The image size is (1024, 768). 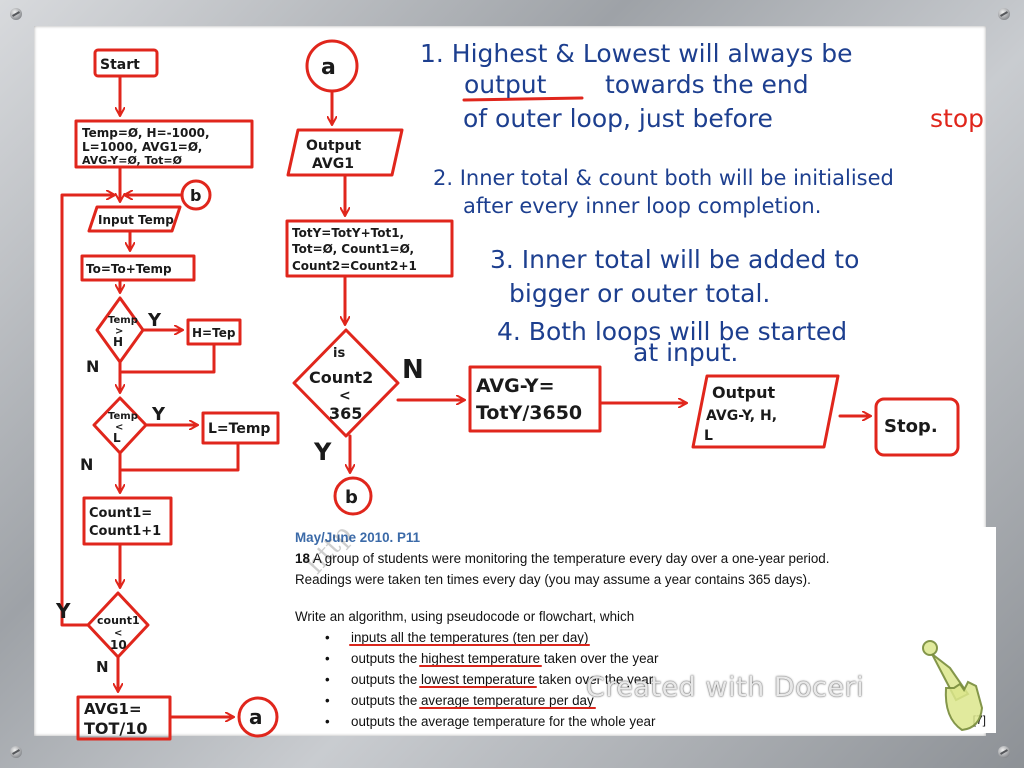 I want to click on decision-count1-line-3: 10, so click(x=118, y=645).